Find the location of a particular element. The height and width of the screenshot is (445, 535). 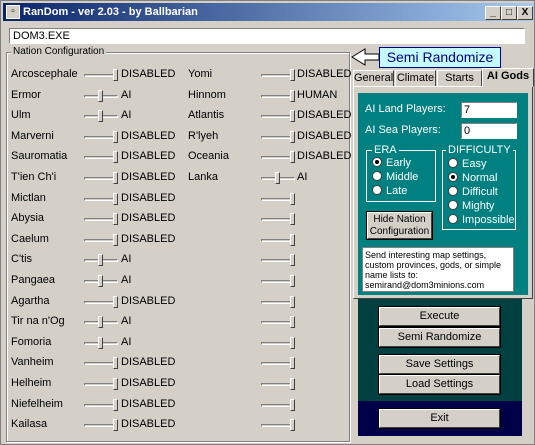

exe-path-field: DOM3.EXE is located at coordinates (267, 36).